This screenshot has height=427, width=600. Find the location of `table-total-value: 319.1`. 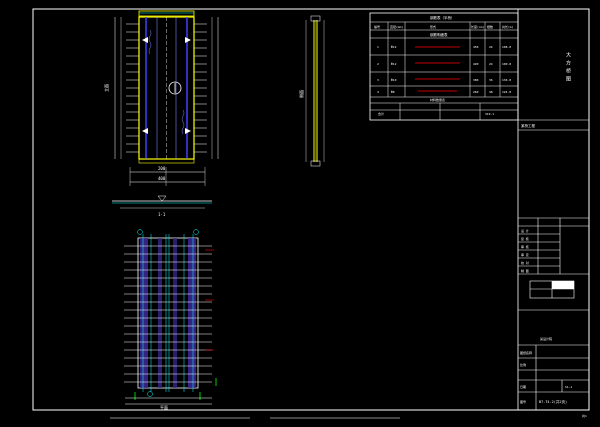

table-total-value: 319.1 is located at coordinates (489, 114).